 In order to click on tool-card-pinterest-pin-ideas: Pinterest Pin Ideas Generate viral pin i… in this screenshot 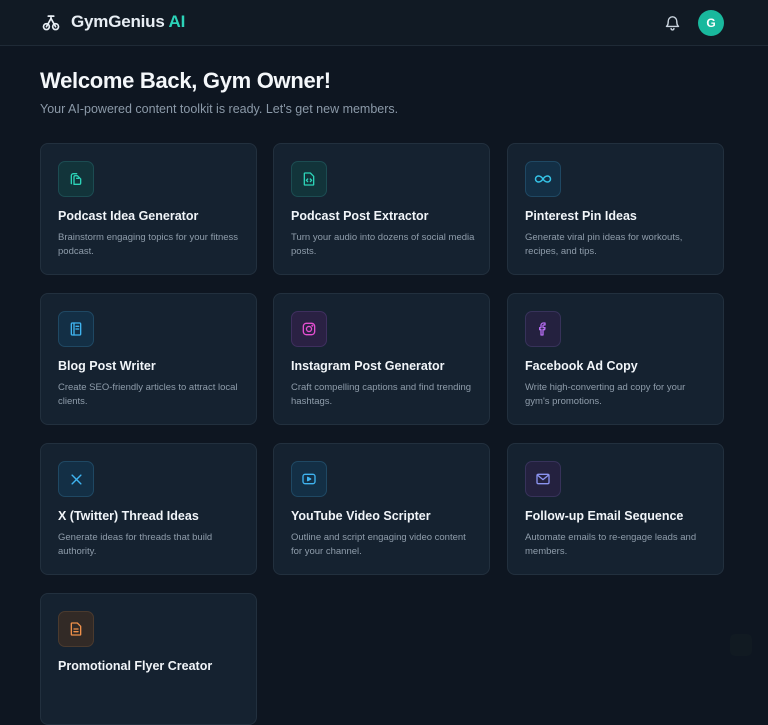, I will do `click(615, 209)`.